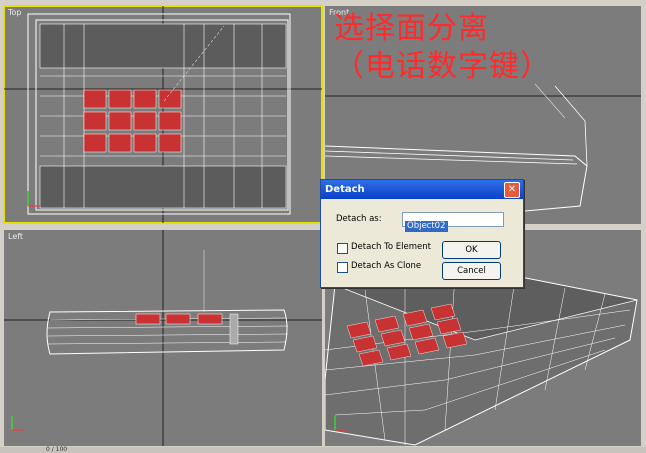 Image resolution: width=646 pixels, height=453 pixels. Describe the element at coordinates (359, 219) in the screenshot. I see `detach-as-label: Detach as:` at that location.